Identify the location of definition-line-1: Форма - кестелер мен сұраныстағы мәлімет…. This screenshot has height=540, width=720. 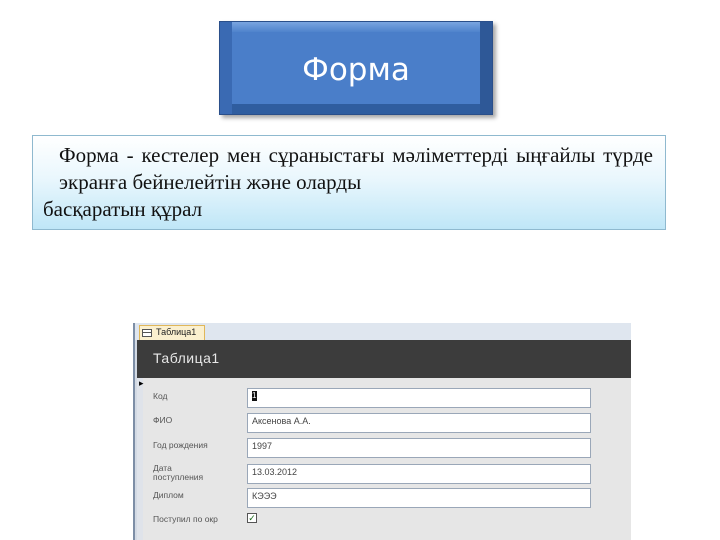
(356, 168).